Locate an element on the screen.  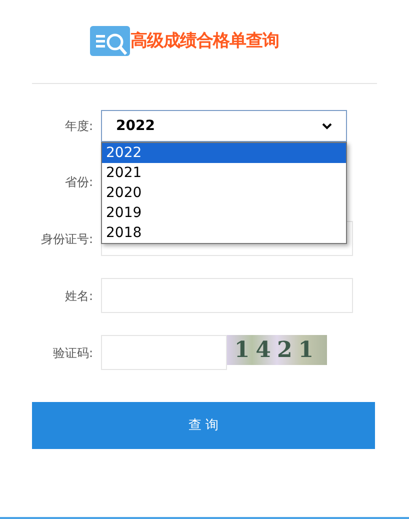
chevron-down-icon is located at coordinates (327, 126).